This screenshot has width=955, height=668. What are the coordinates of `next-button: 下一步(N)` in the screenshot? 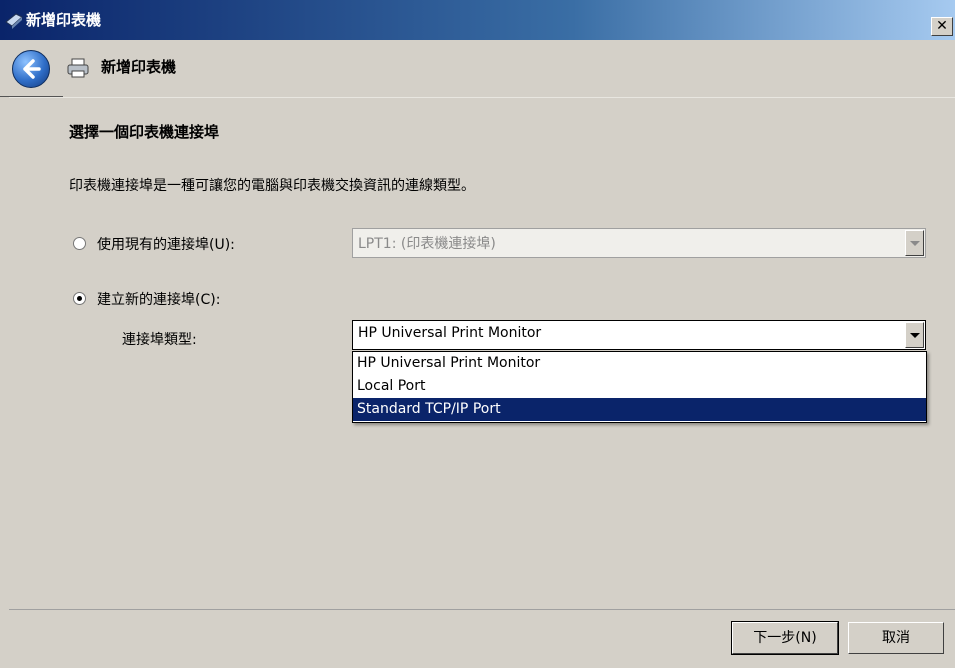 It's located at (785, 638).